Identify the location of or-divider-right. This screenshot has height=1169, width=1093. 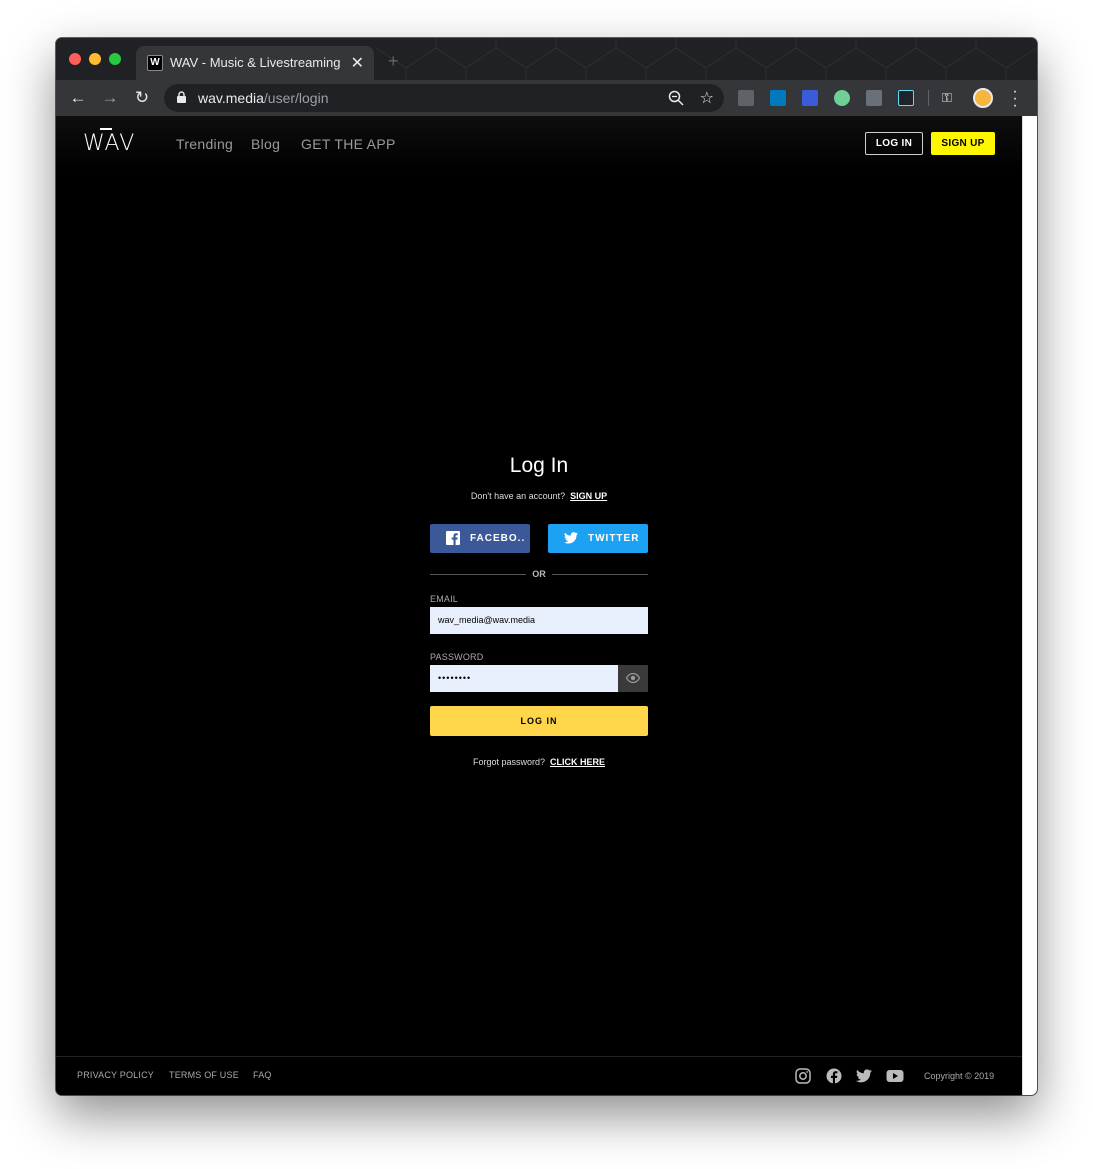
(600, 574).